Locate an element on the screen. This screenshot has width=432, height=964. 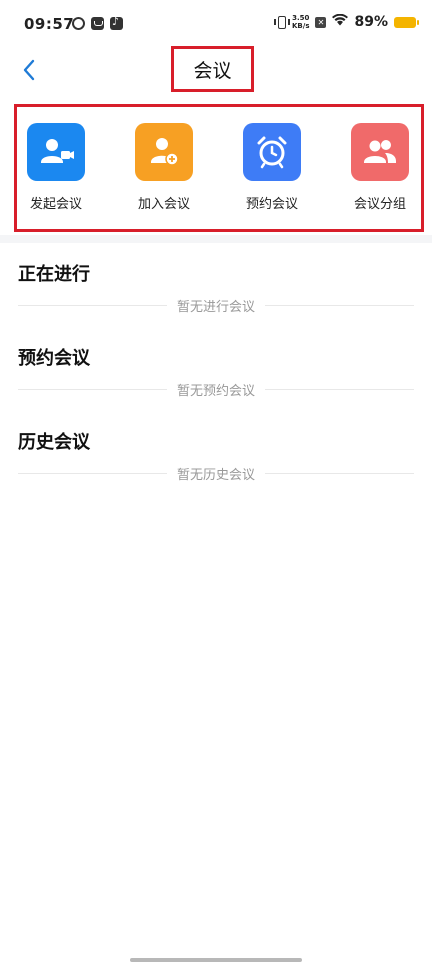
scheduled-meetings-empty: 暂无预约会议 is located at coordinates (216, 389).